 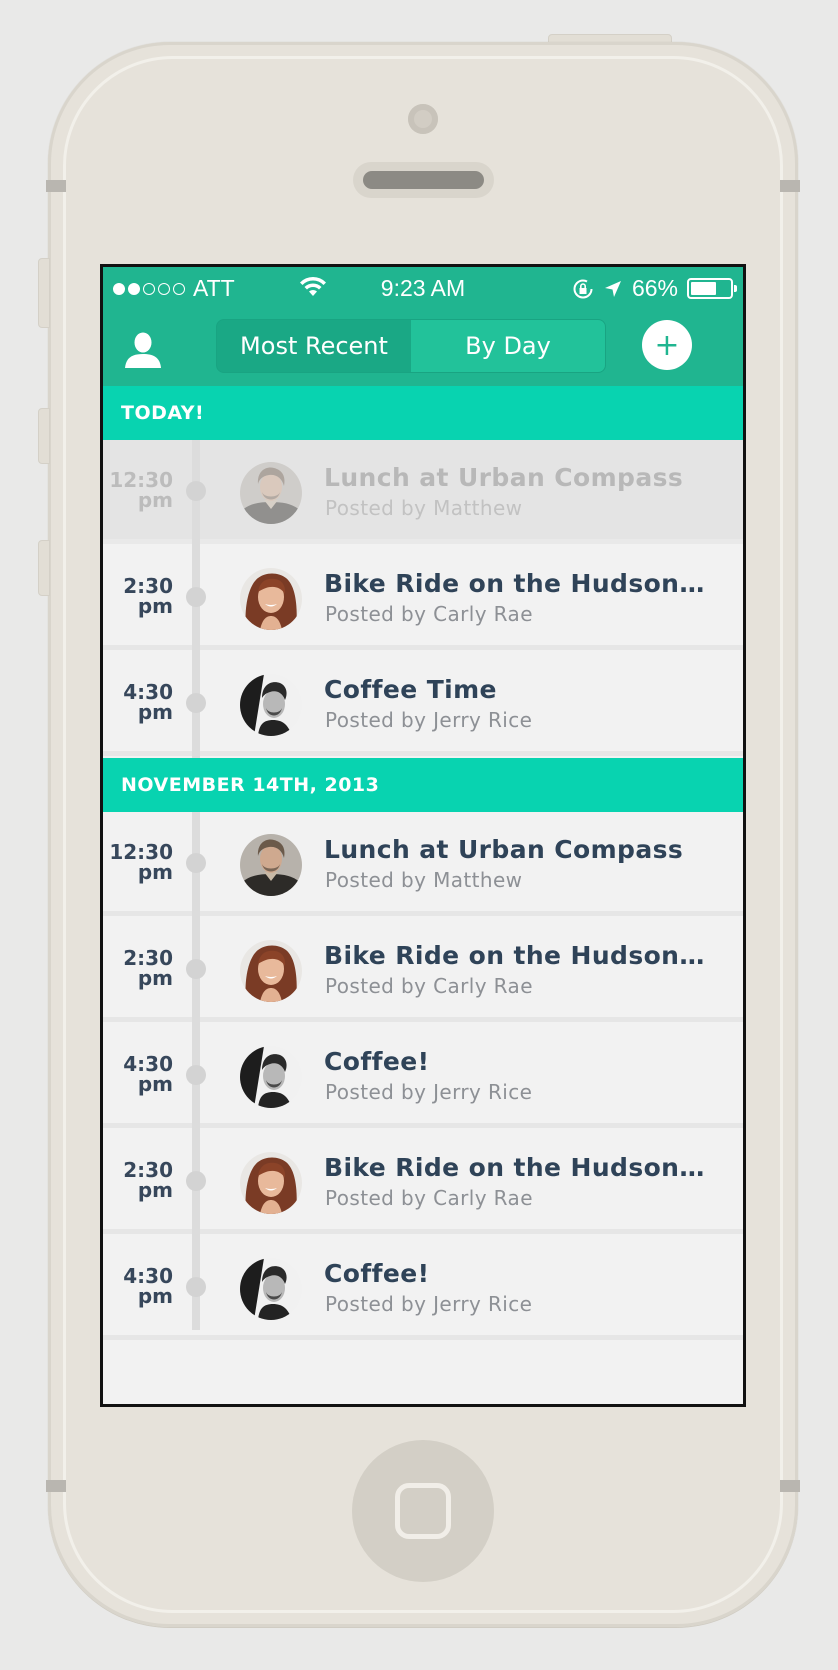 What do you see at coordinates (44, 436) in the screenshot?
I see `volume-up-button` at bounding box center [44, 436].